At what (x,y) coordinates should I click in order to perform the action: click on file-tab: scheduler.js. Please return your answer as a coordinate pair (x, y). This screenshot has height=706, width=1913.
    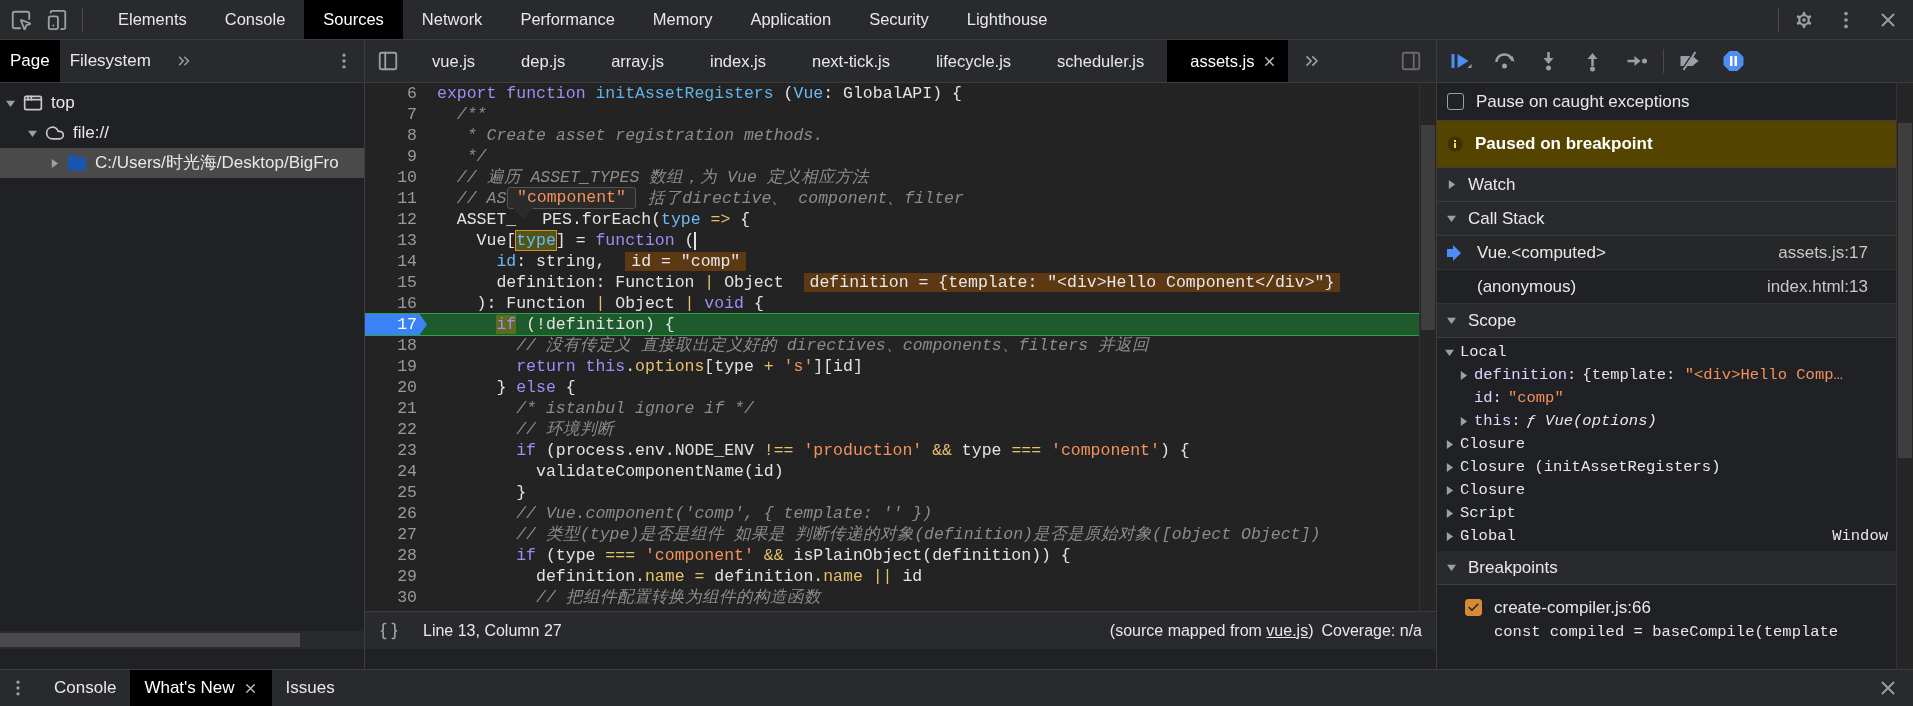
    Looking at the image, I should click on (1101, 61).